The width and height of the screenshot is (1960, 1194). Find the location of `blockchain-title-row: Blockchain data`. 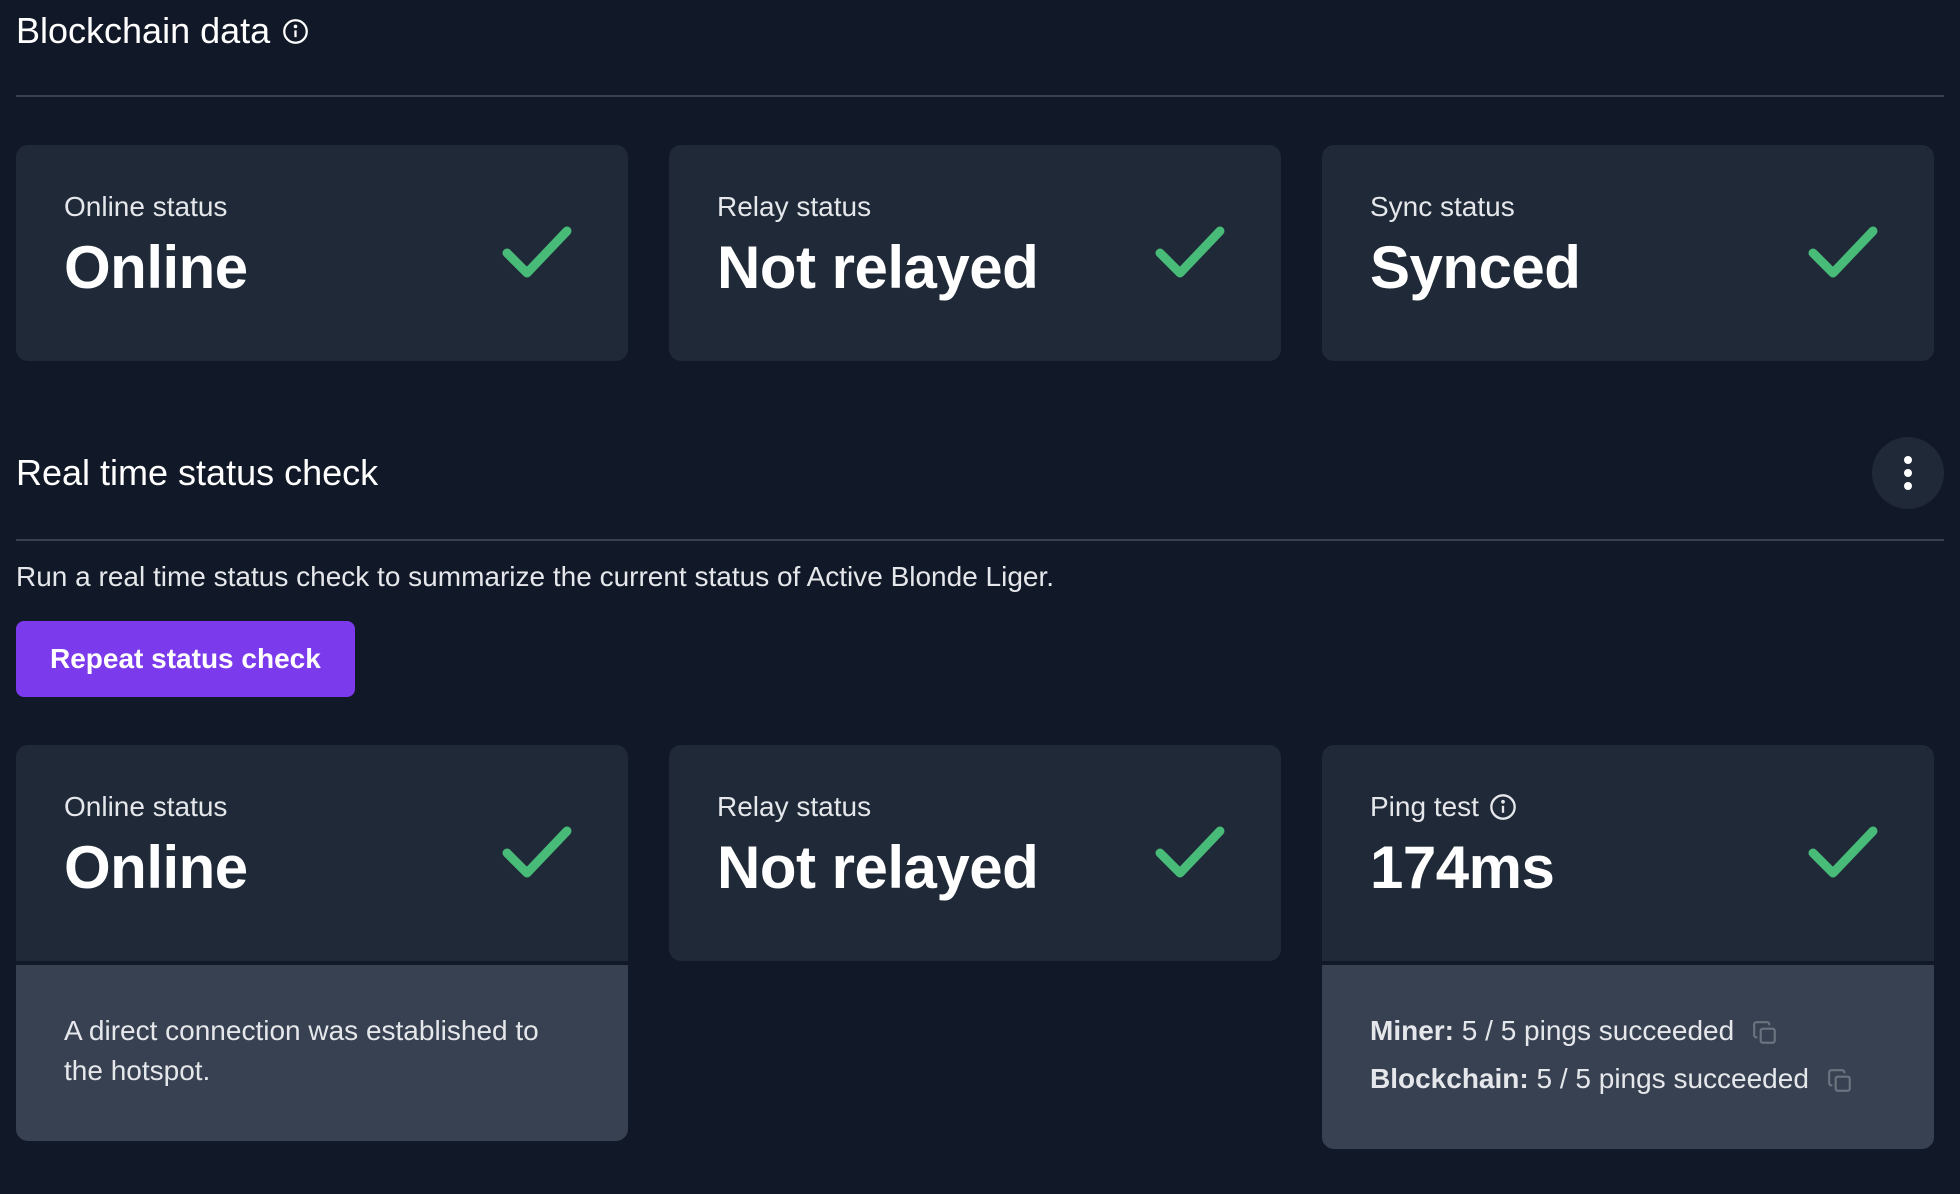

blockchain-title-row: Blockchain data is located at coordinates (162, 31).